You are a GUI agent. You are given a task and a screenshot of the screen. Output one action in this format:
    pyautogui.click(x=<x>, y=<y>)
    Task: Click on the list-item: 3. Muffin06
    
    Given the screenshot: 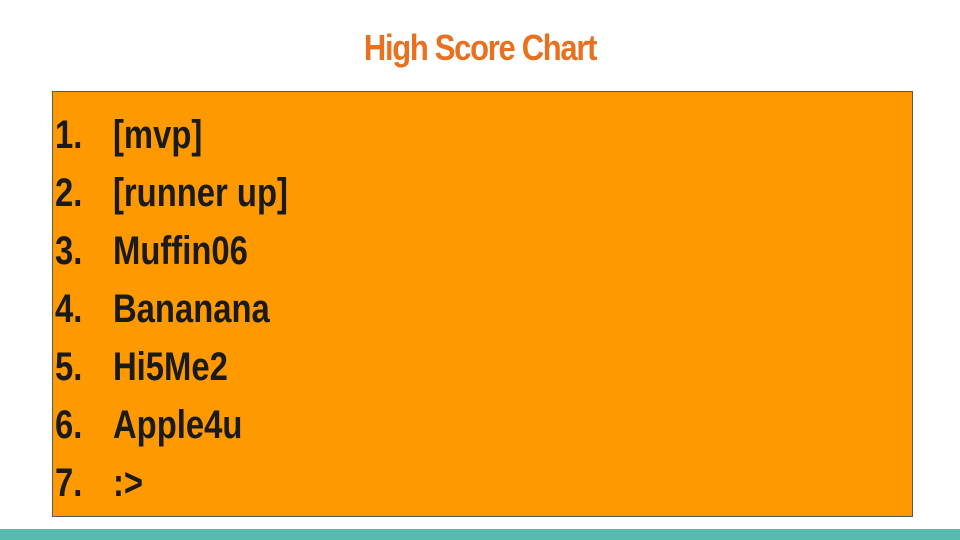 What is the action you would take?
    pyautogui.click(x=190, y=251)
    